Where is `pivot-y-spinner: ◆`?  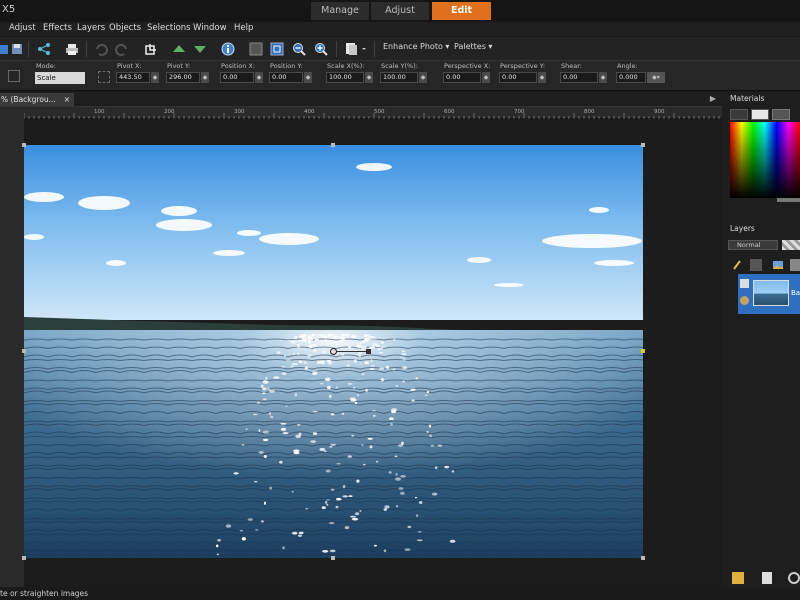
pivot-y-spinner: ◆ is located at coordinates (205, 77).